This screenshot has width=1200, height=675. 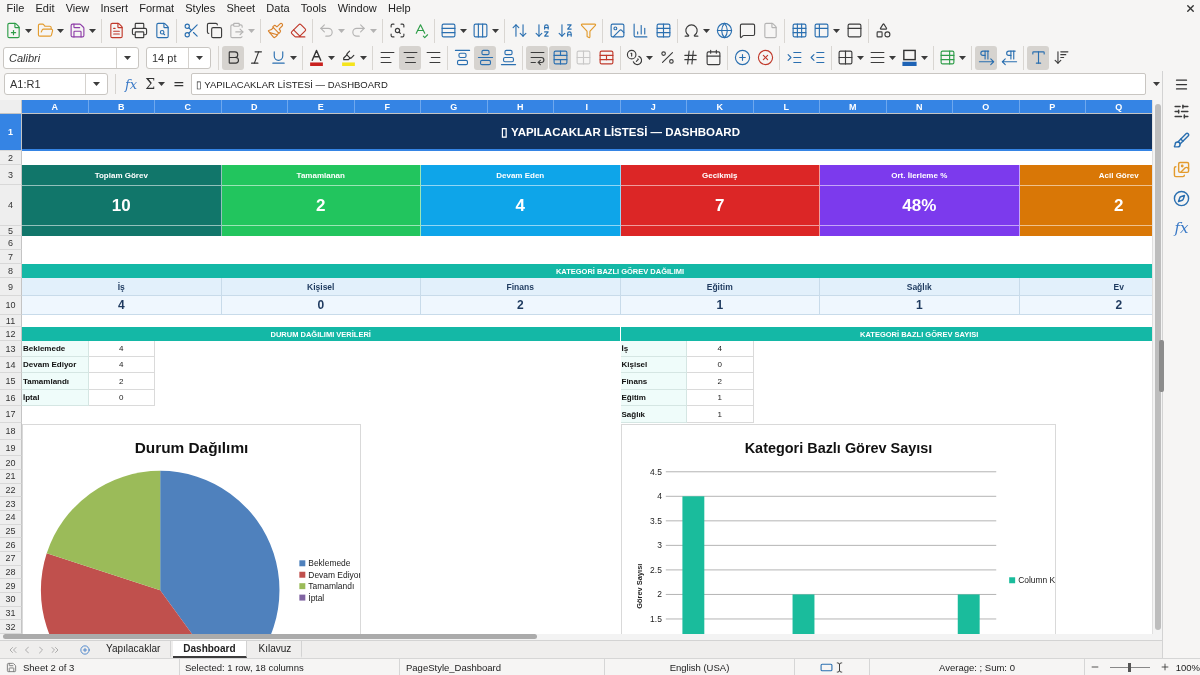 What do you see at coordinates (653, 365) in the screenshot?
I see `table-cell: Kişisel` at bounding box center [653, 365].